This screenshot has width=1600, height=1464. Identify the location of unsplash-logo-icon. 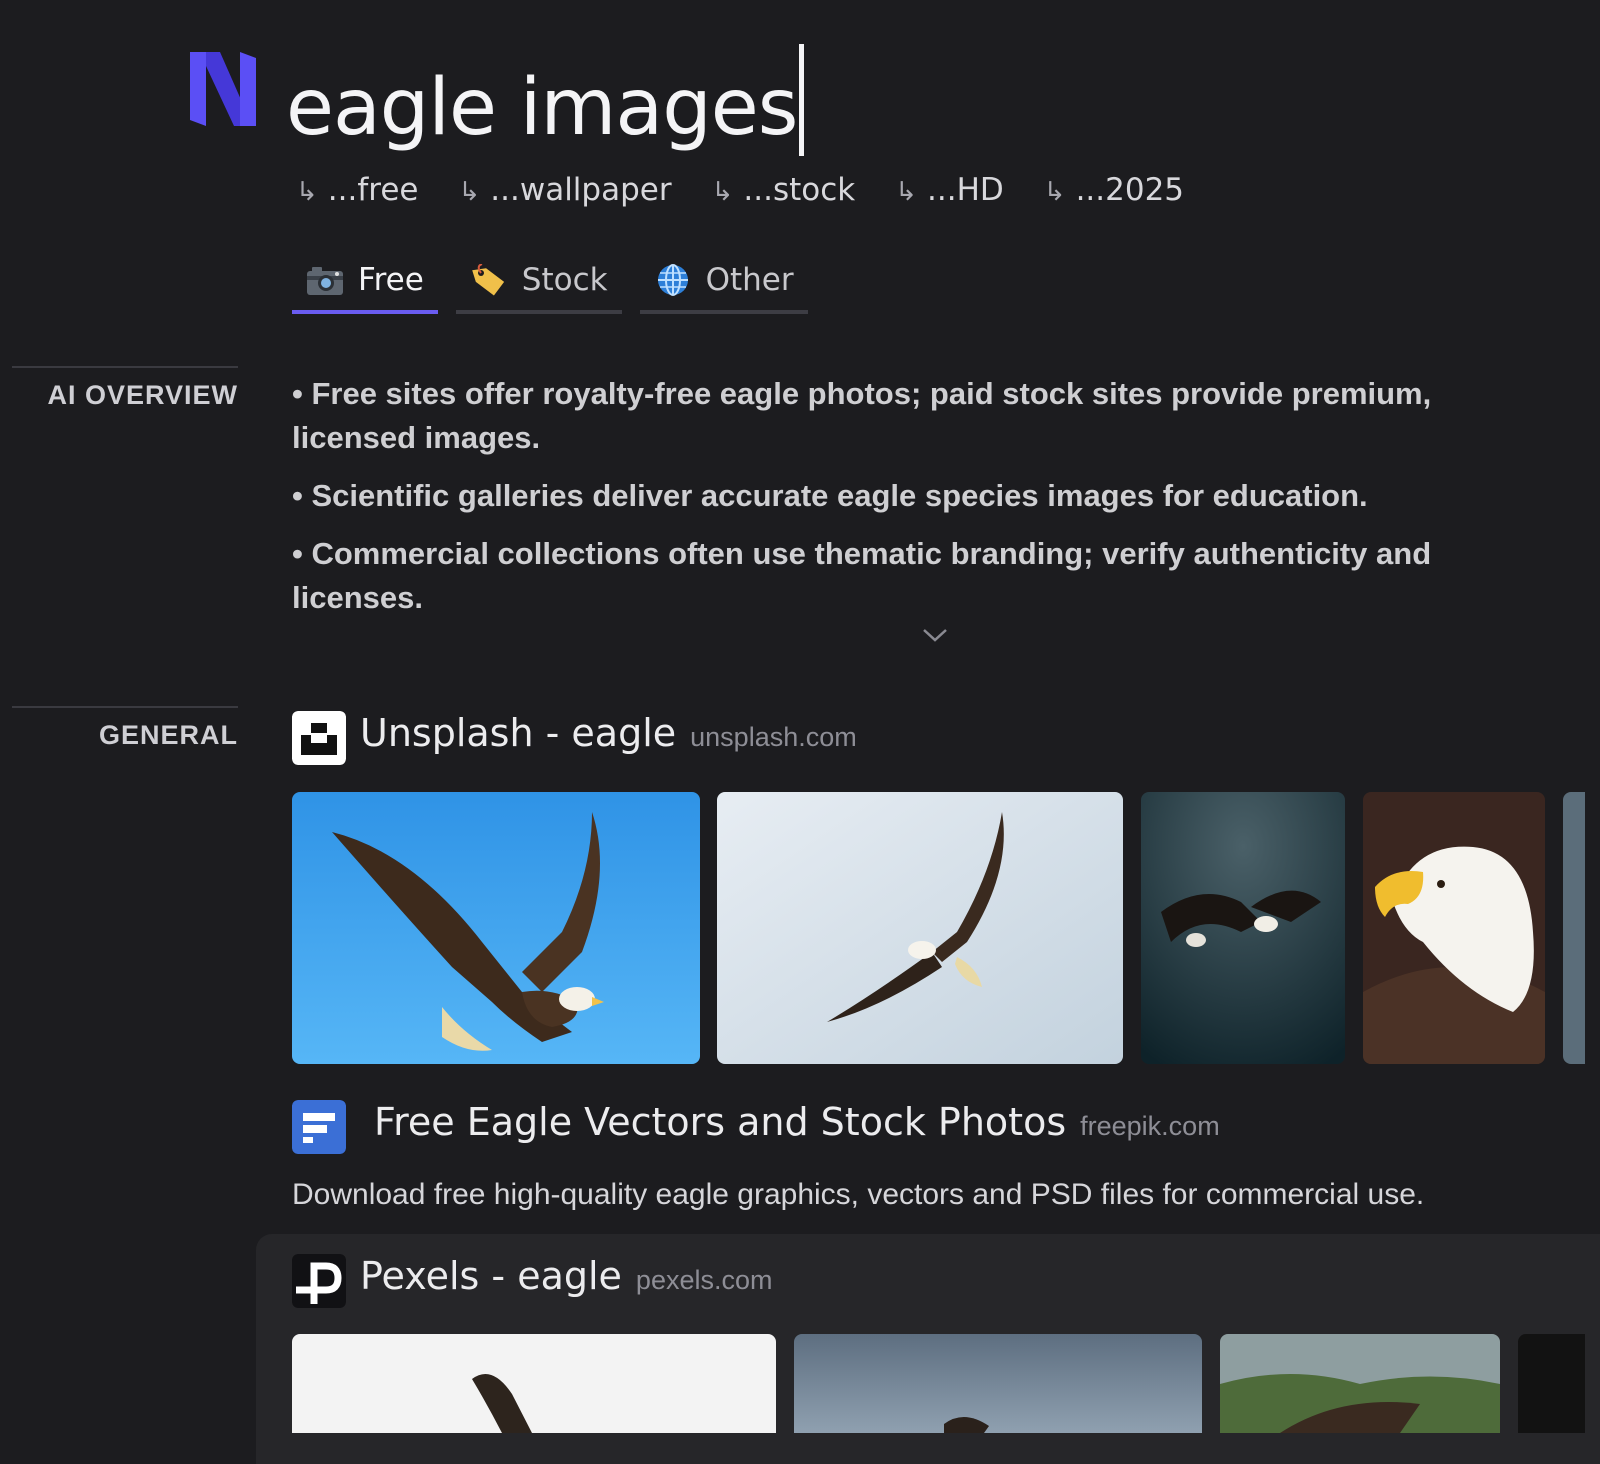
(319, 738).